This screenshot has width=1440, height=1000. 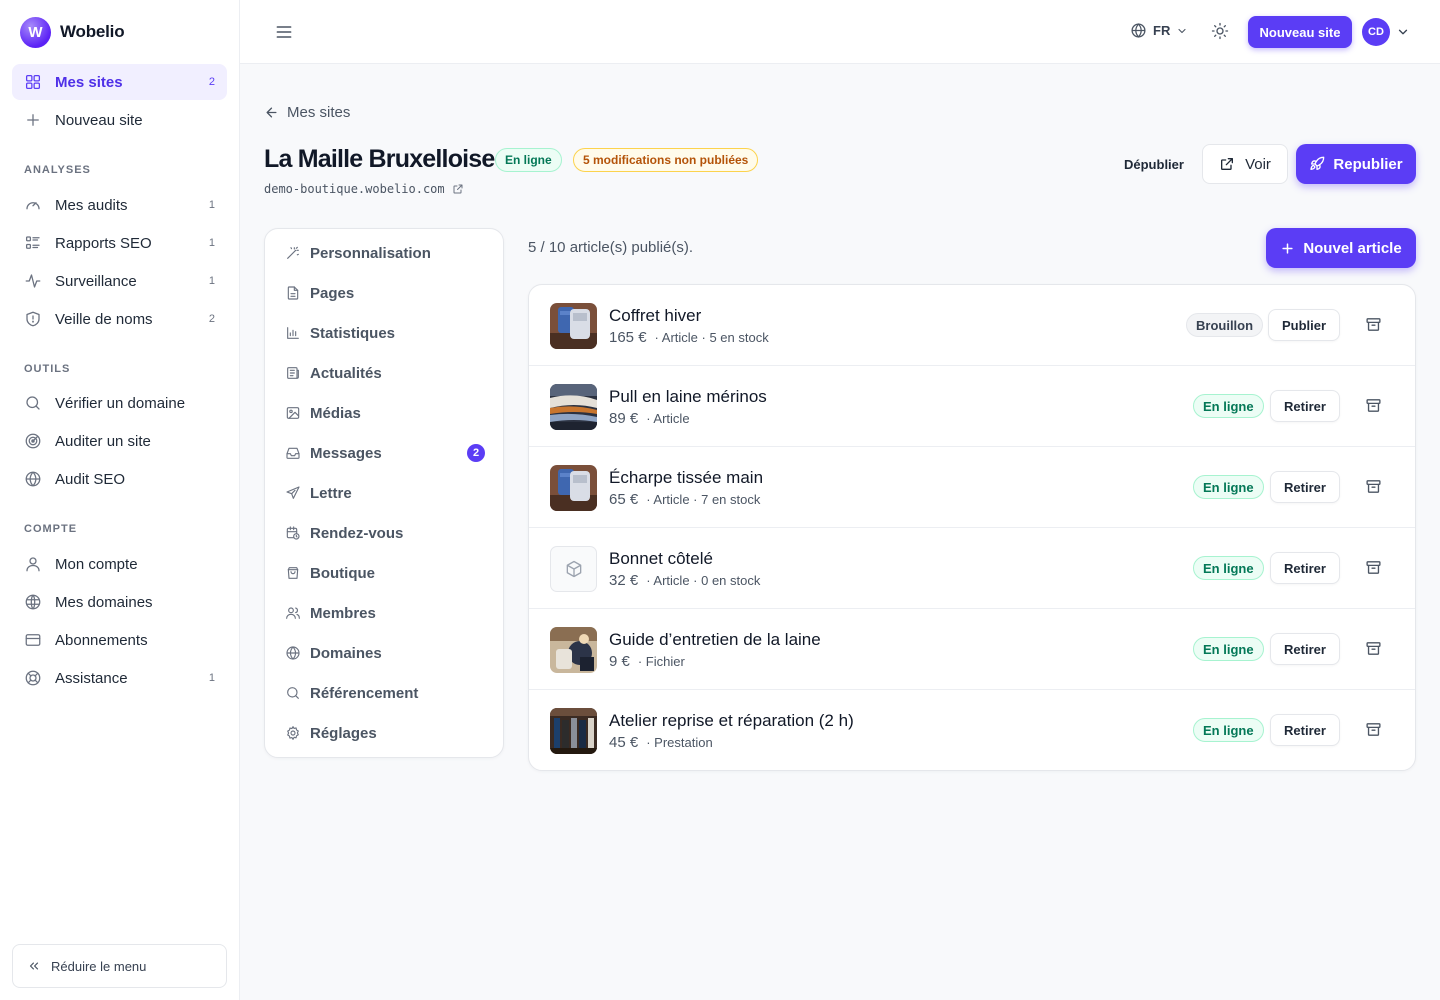 I want to click on language-selector: FR, so click(x=1159, y=30).